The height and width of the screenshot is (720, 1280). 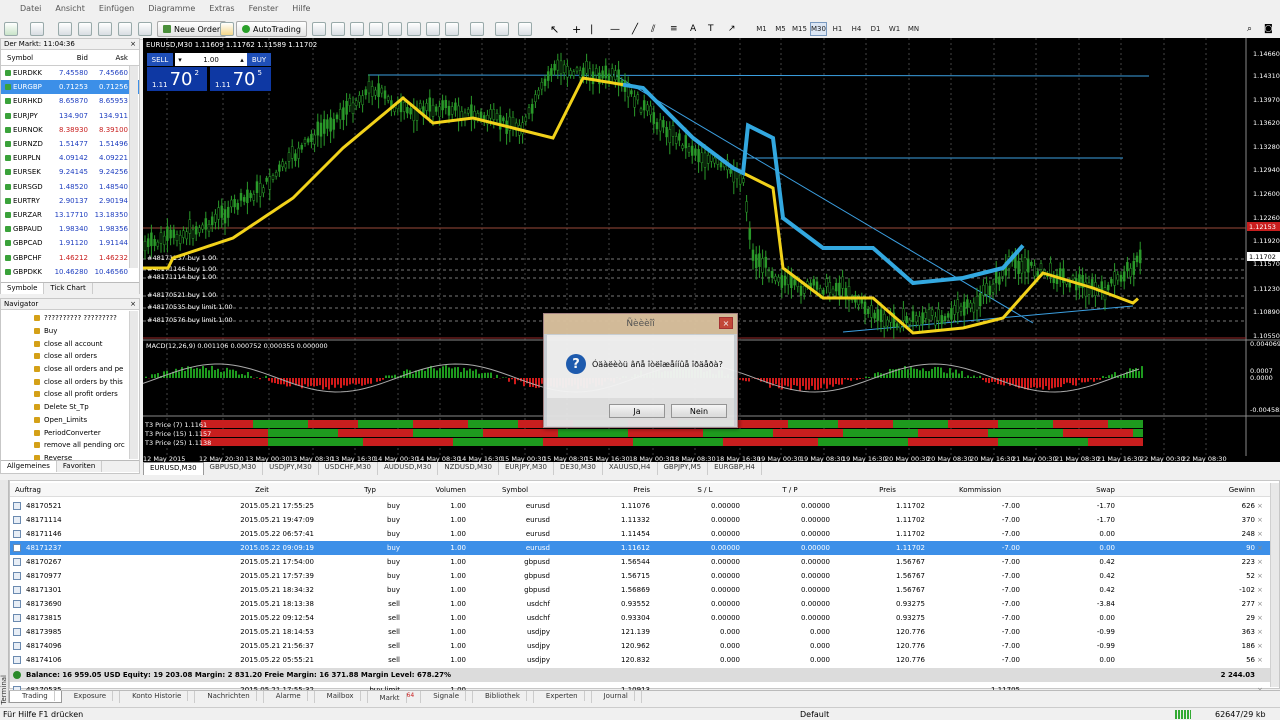 What do you see at coordinates (761, 29) in the screenshot?
I see `timeframe-m1: M1` at bounding box center [761, 29].